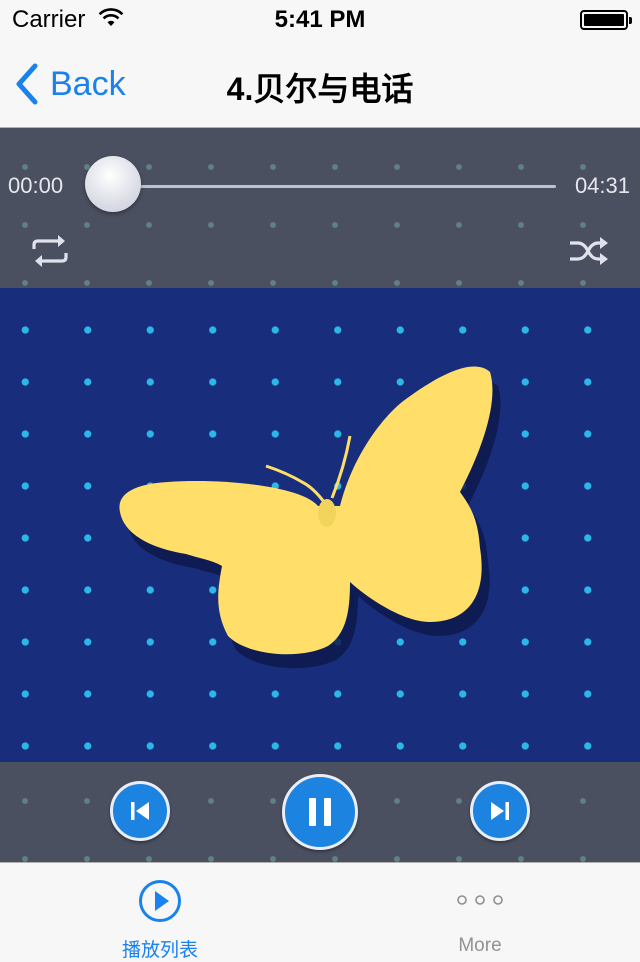  I want to click on total-duration: 04:31, so click(602, 185).